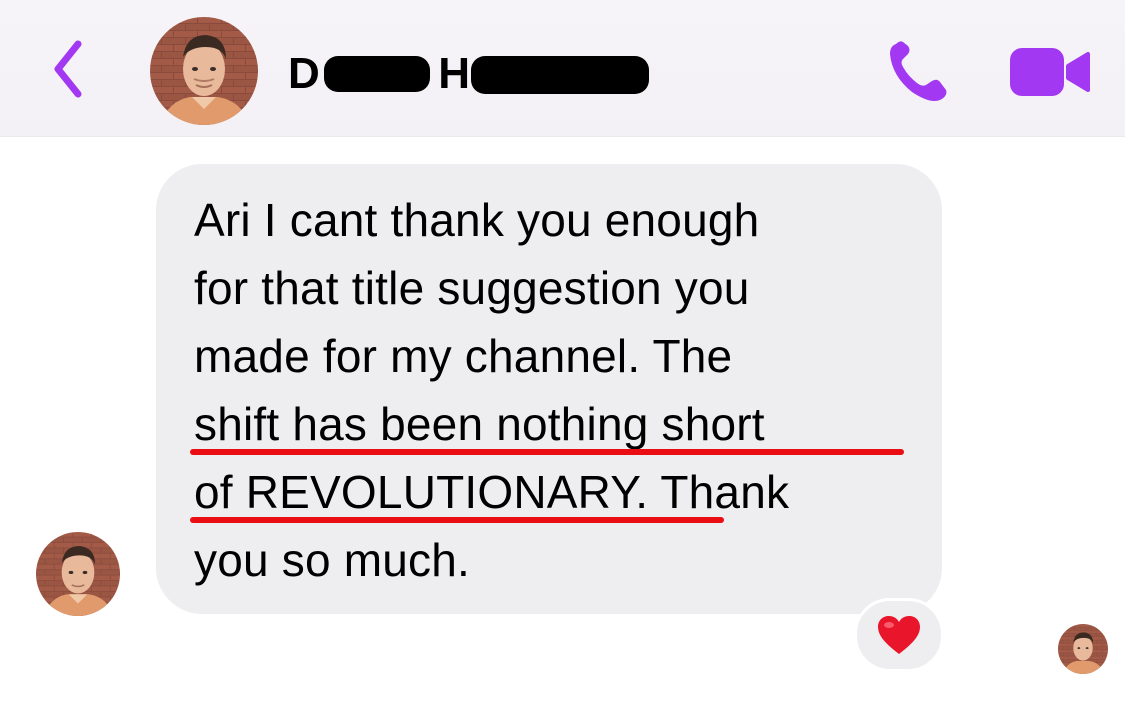 This screenshot has height=708, width=1125. I want to click on call-button, so click(919, 71).